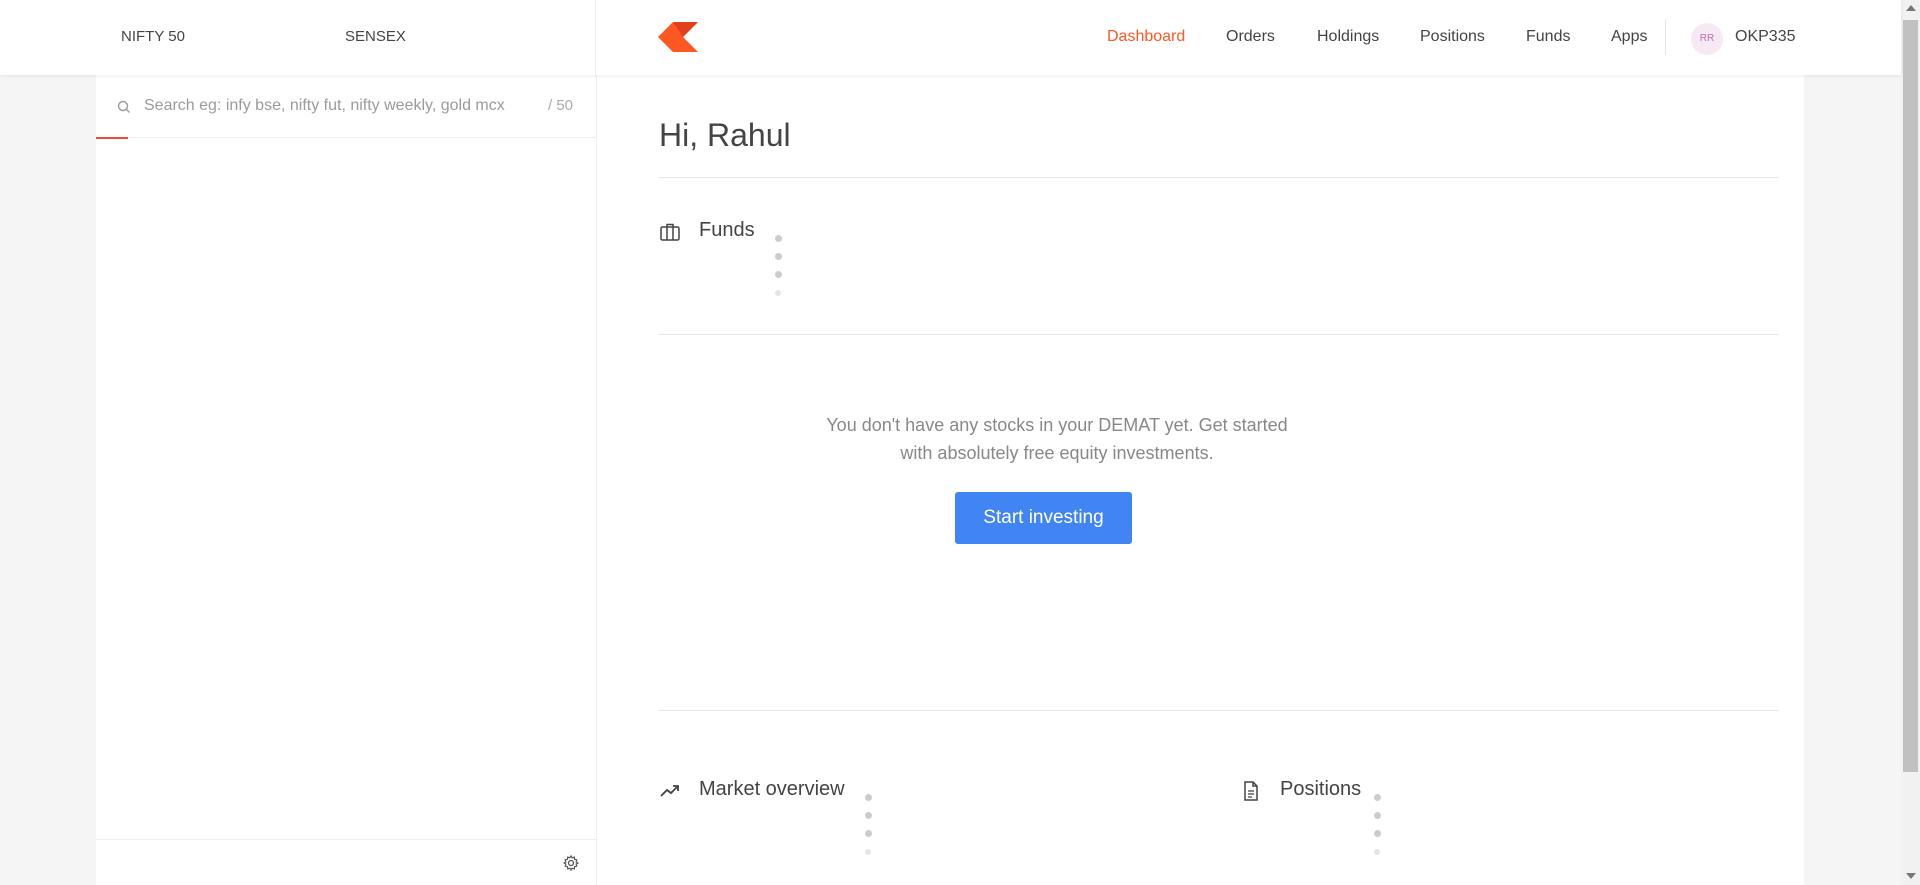  Describe the element at coordinates (1911, 8) in the screenshot. I see `scroll-up-arrow-icon` at that location.